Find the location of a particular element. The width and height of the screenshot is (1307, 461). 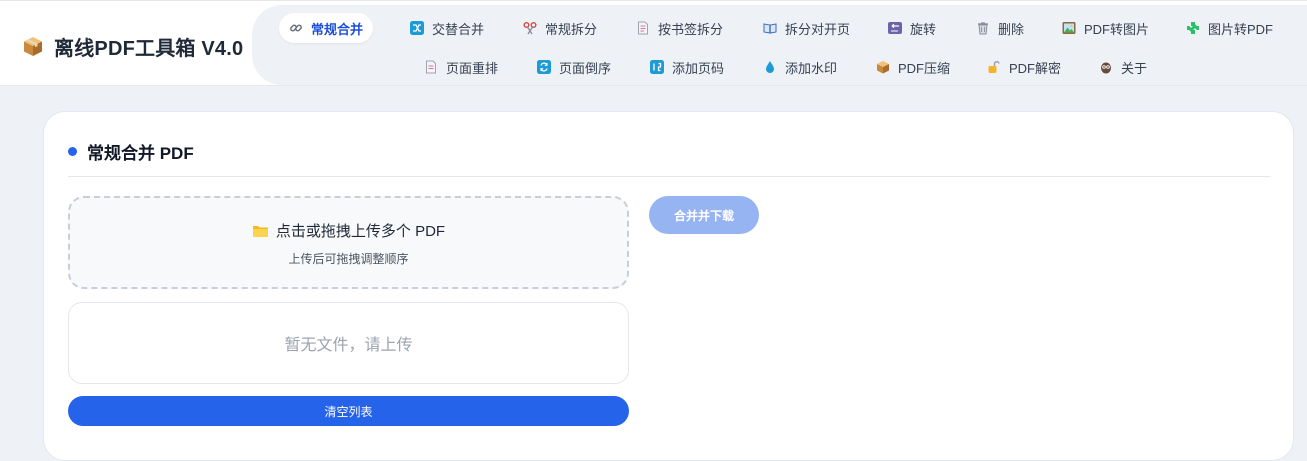

tab-page-reorder: 页面重排 is located at coordinates (461, 67).